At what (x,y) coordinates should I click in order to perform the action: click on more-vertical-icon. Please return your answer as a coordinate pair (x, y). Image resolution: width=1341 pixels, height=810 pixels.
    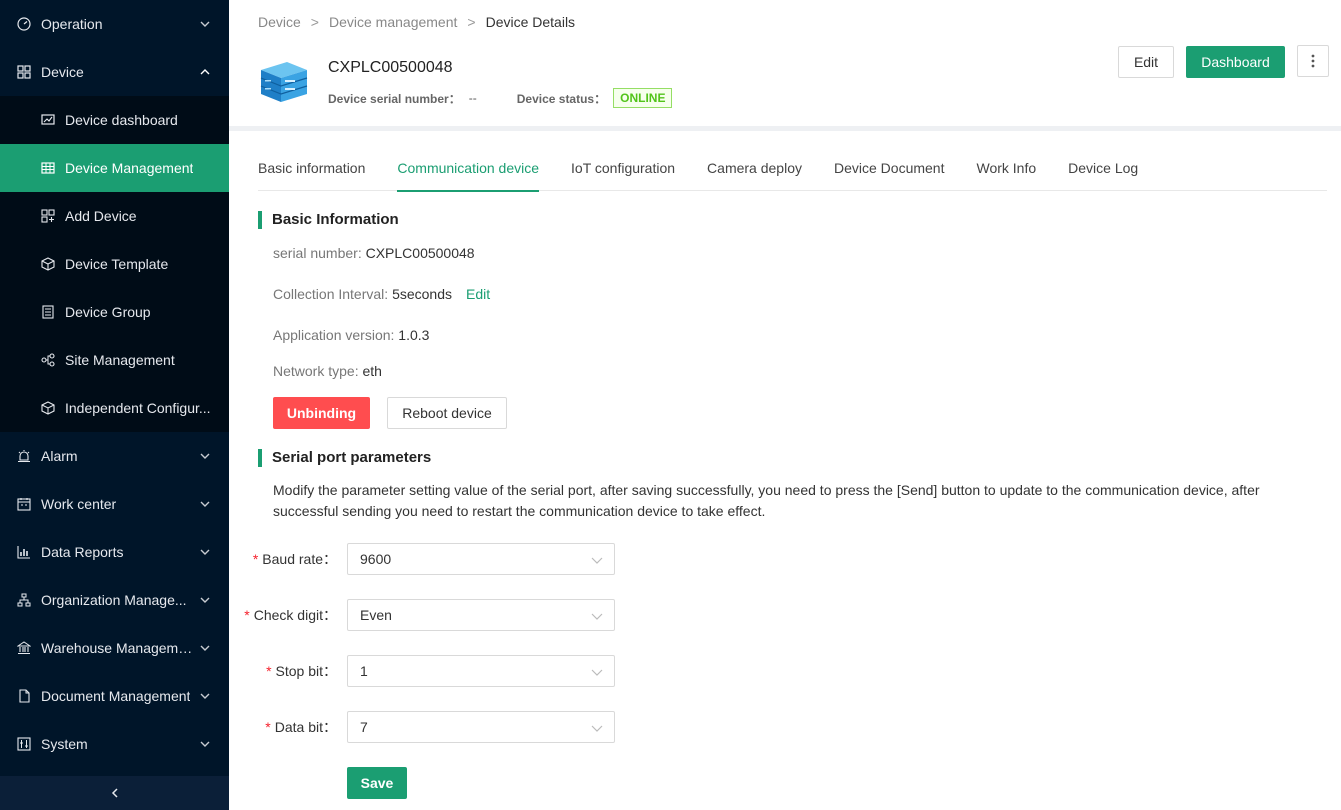
    Looking at the image, I should click on (1313, 61).